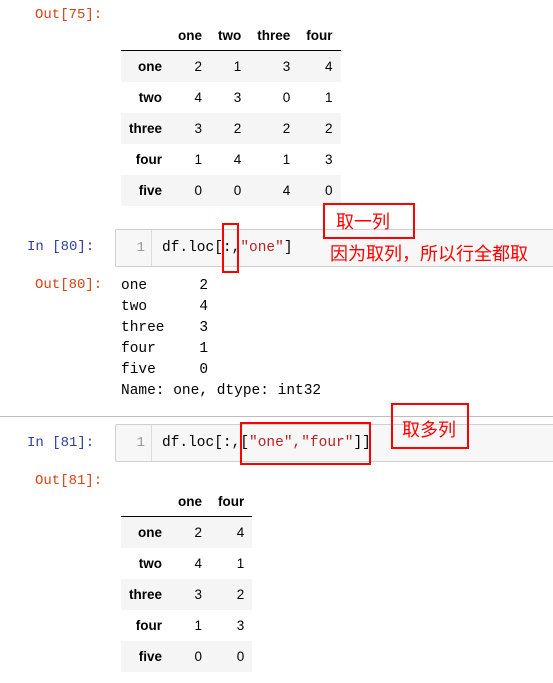  I want to click on series-line: five 0, so click(165, 370).